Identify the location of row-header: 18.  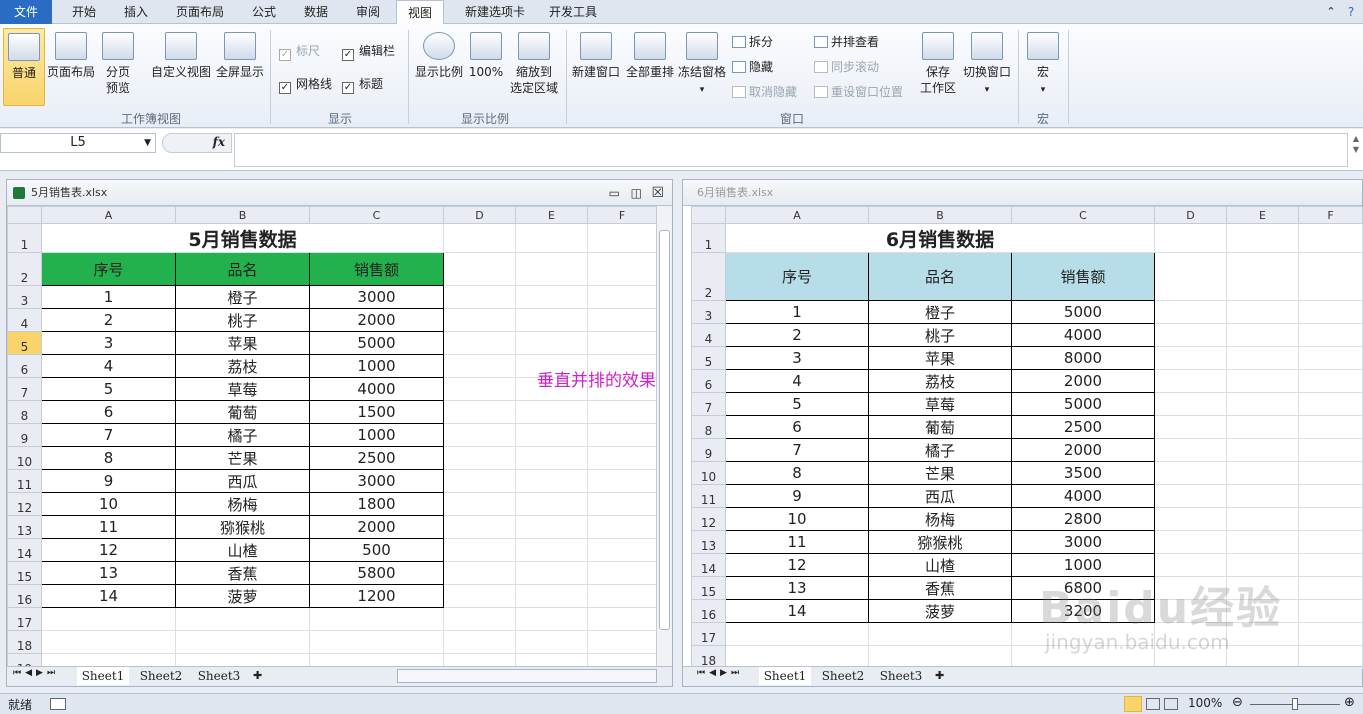
(24, 642).